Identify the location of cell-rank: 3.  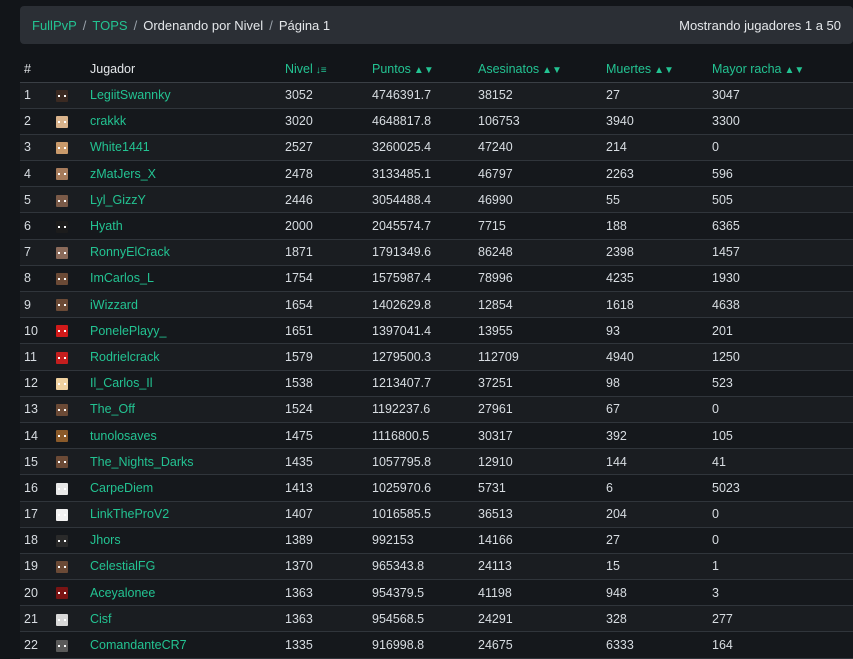
(27, 147).